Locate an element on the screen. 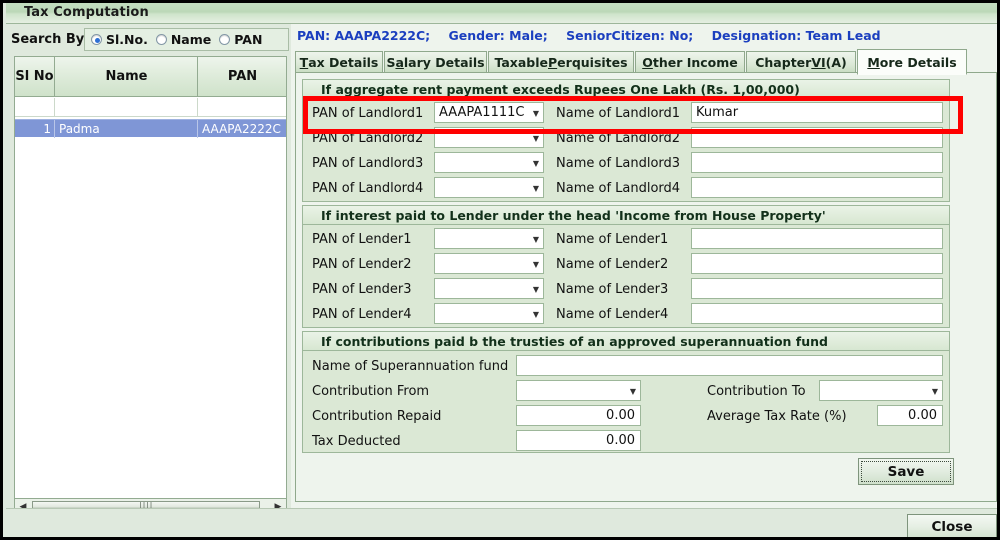  radio-option-slno: Sl.No. is located at coordinates (119, 39).